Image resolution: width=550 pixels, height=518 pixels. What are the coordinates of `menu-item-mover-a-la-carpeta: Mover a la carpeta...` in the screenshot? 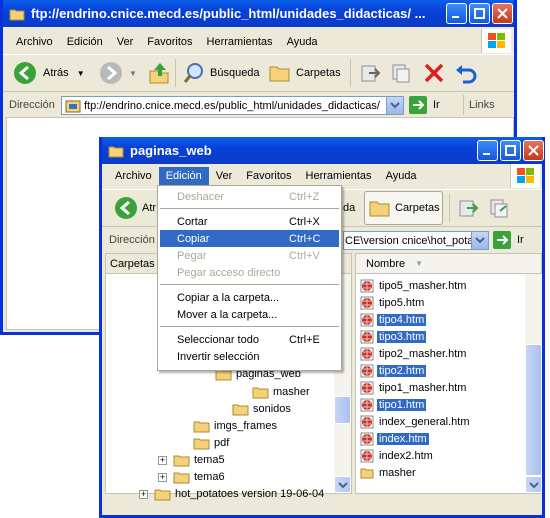 It's located at (249, 314).